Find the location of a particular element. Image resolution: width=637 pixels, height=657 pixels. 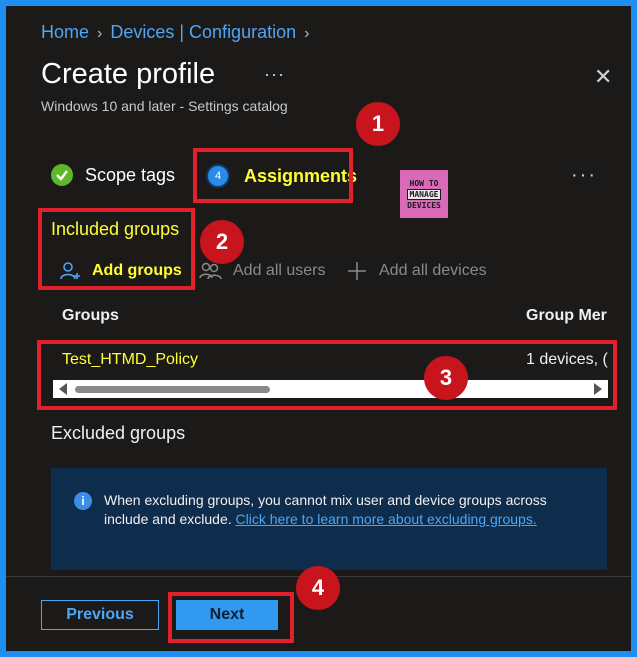

add-all-users-label: Add all users is located at coordinates (279, 270).